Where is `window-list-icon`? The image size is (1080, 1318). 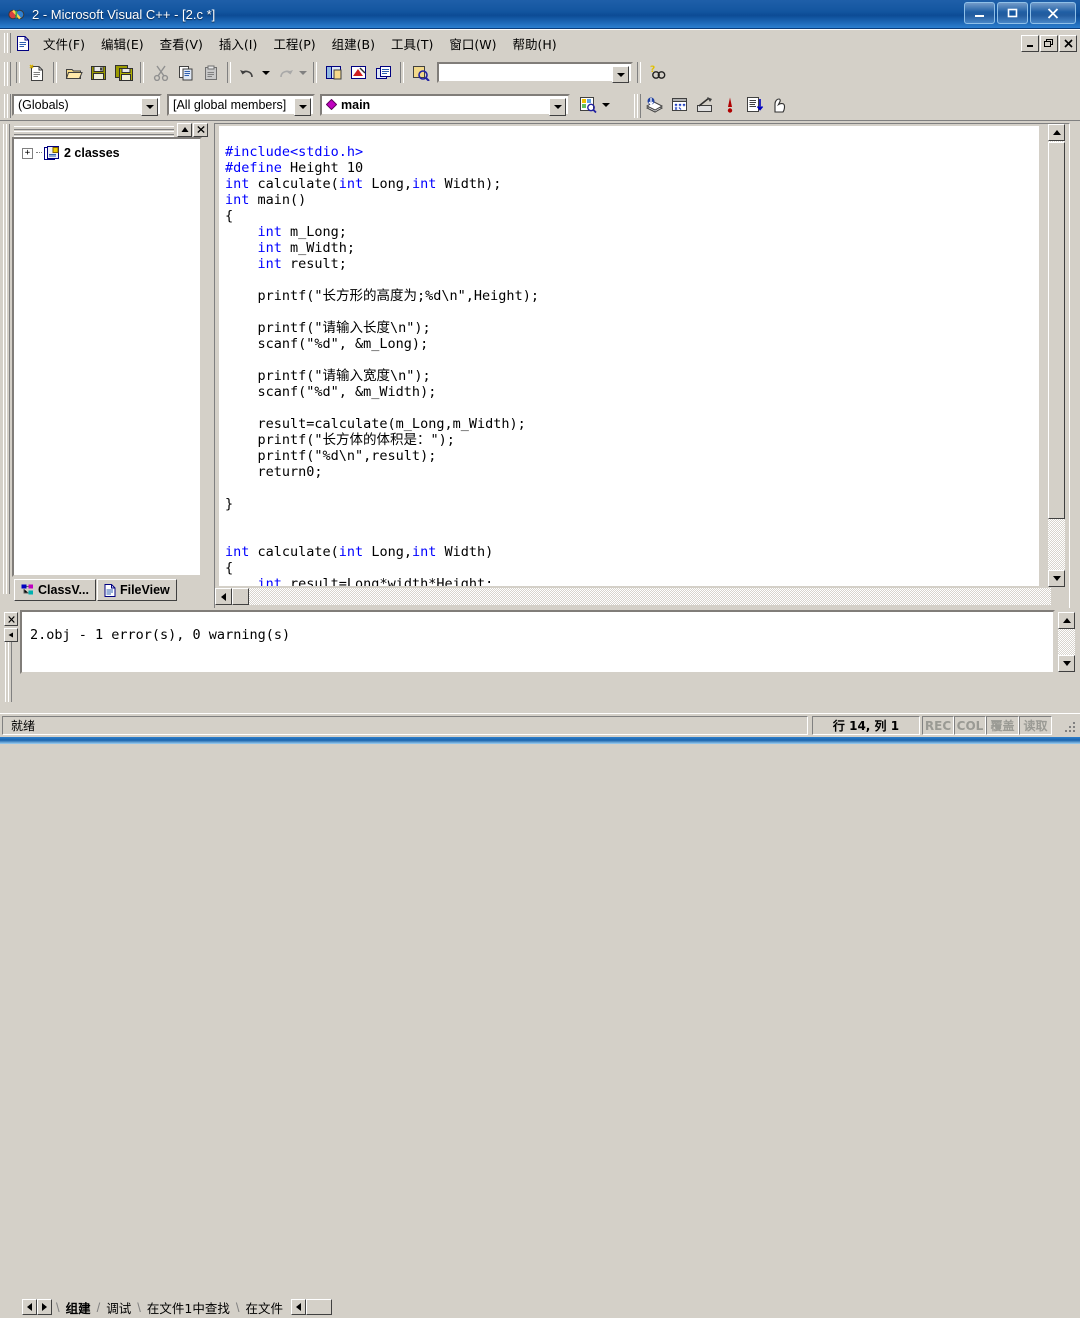 window-list-icon is located at coordinates (383, 73).